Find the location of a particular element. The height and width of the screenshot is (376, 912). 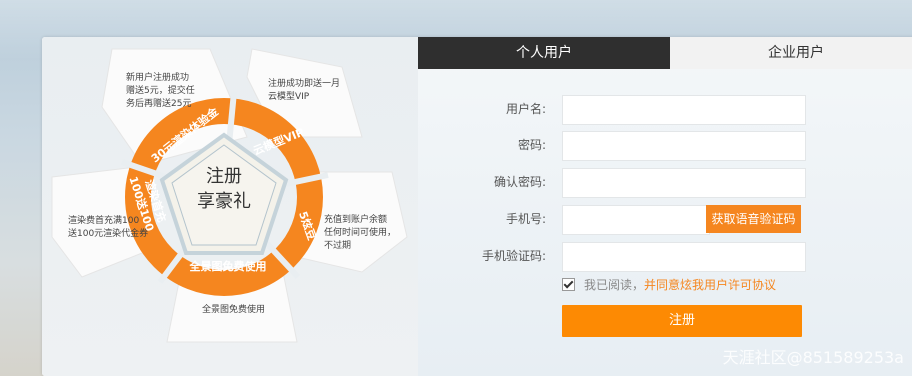

agreement-row: 我已阅读， 并同意炫我用户许可协议 is located at coordinates (669, 284).